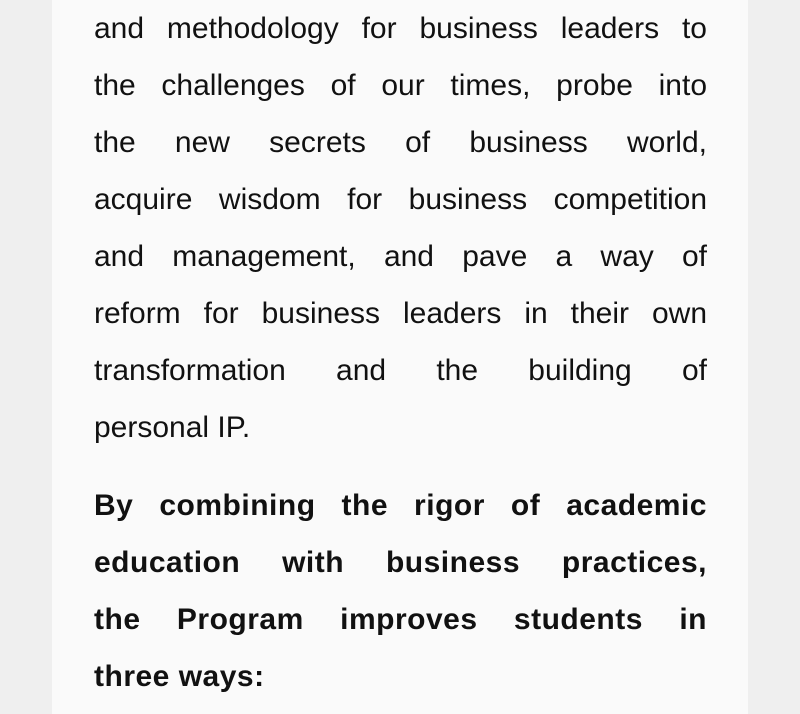  What do you see at coordinates (400, 562) in the screenshot?
I see `text-line: education with business practices,` at bounding box center [400, 562].